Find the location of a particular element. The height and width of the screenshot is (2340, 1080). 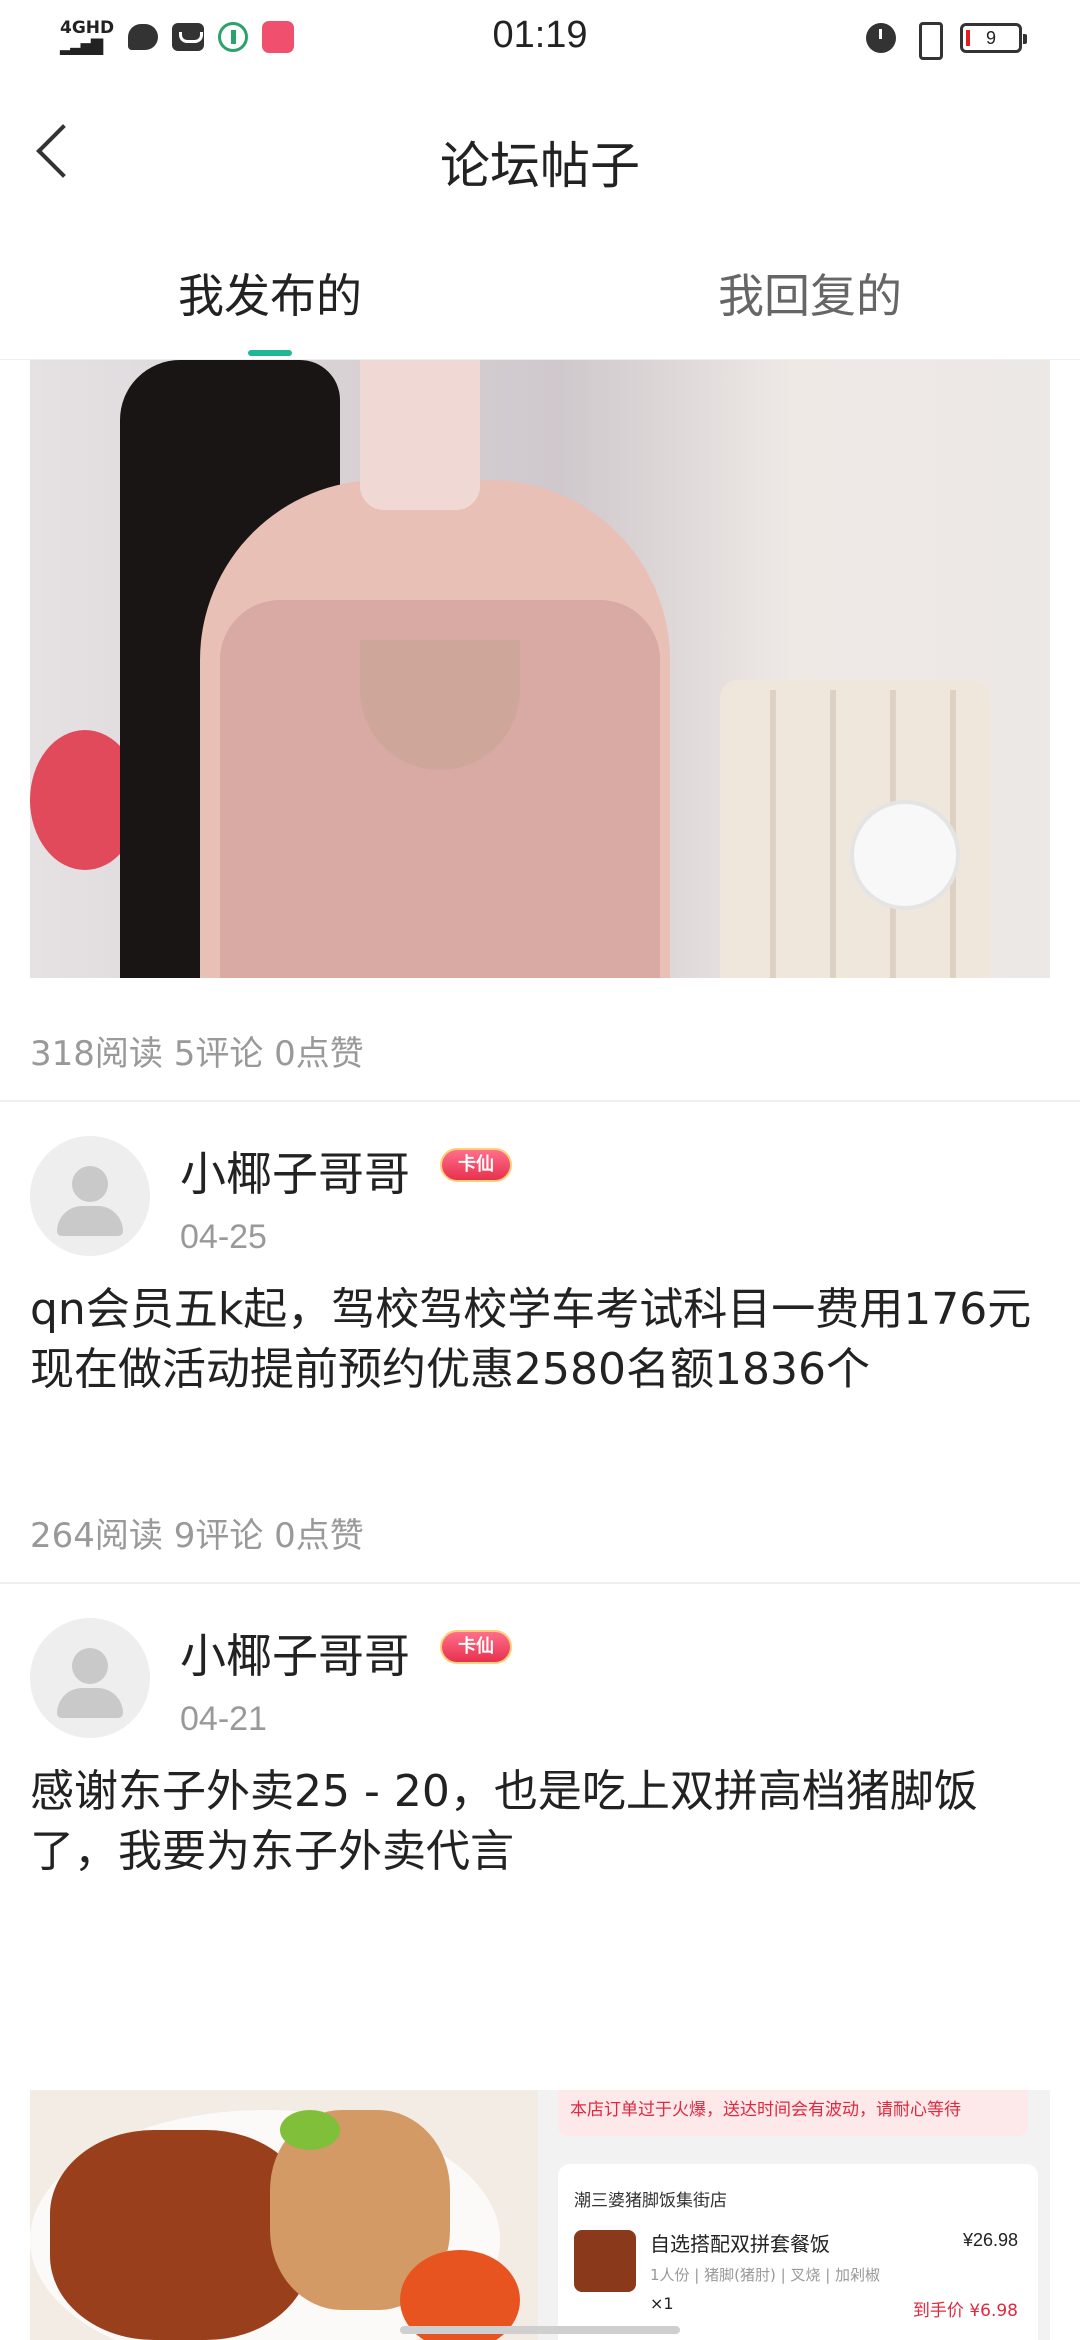

post-date: 04-25 is located at coordinates (223, 1237).